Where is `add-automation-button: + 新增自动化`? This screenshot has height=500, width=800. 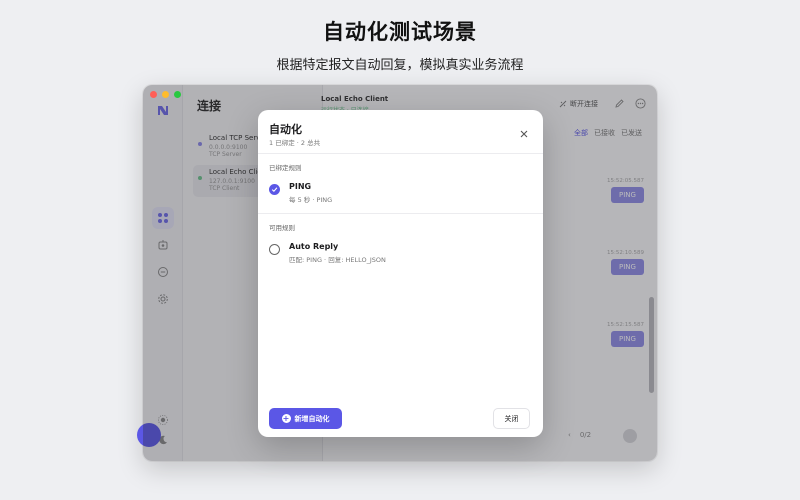 add-automation-button: + 新增自动化 is located at coordinates (305, 418).